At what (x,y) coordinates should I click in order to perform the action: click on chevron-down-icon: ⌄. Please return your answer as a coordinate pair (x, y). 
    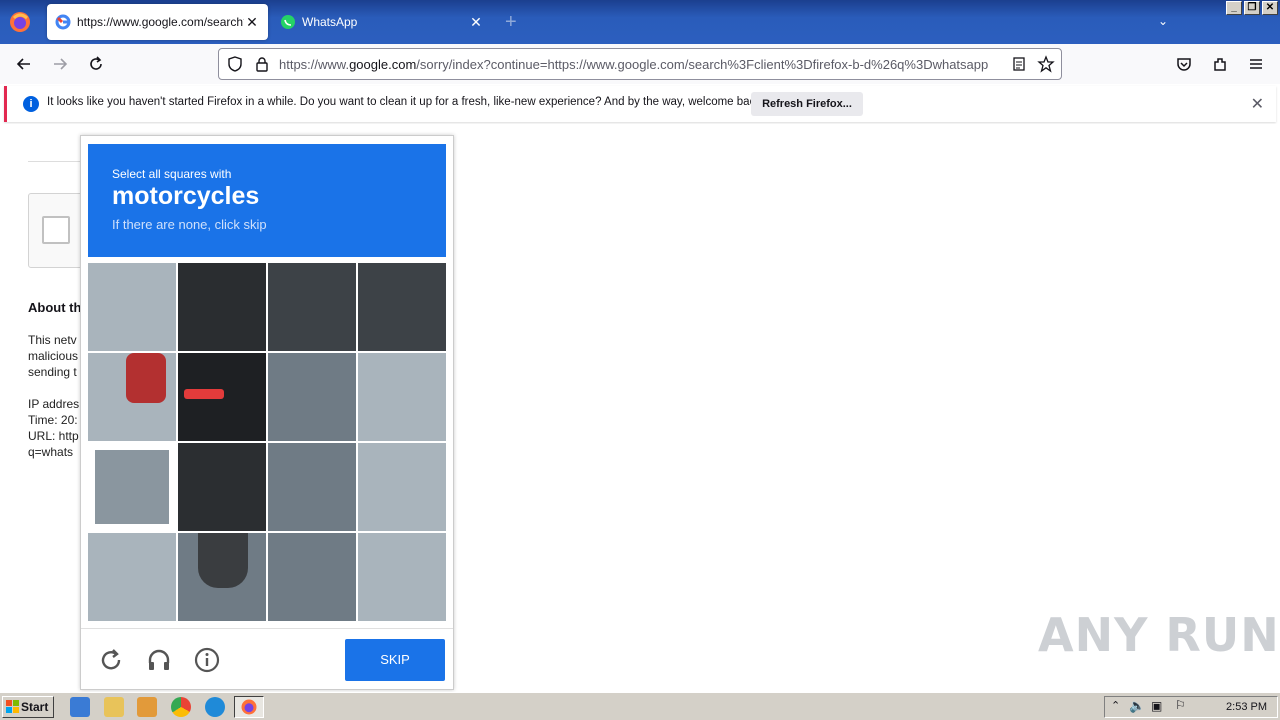
    Looking at the image, I should click on (1163, 21).